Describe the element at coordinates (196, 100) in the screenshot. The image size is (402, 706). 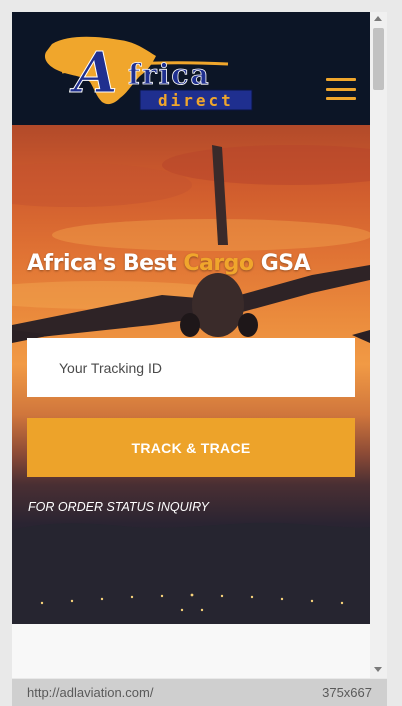
I see `logo-text-direct: direct` at that location.